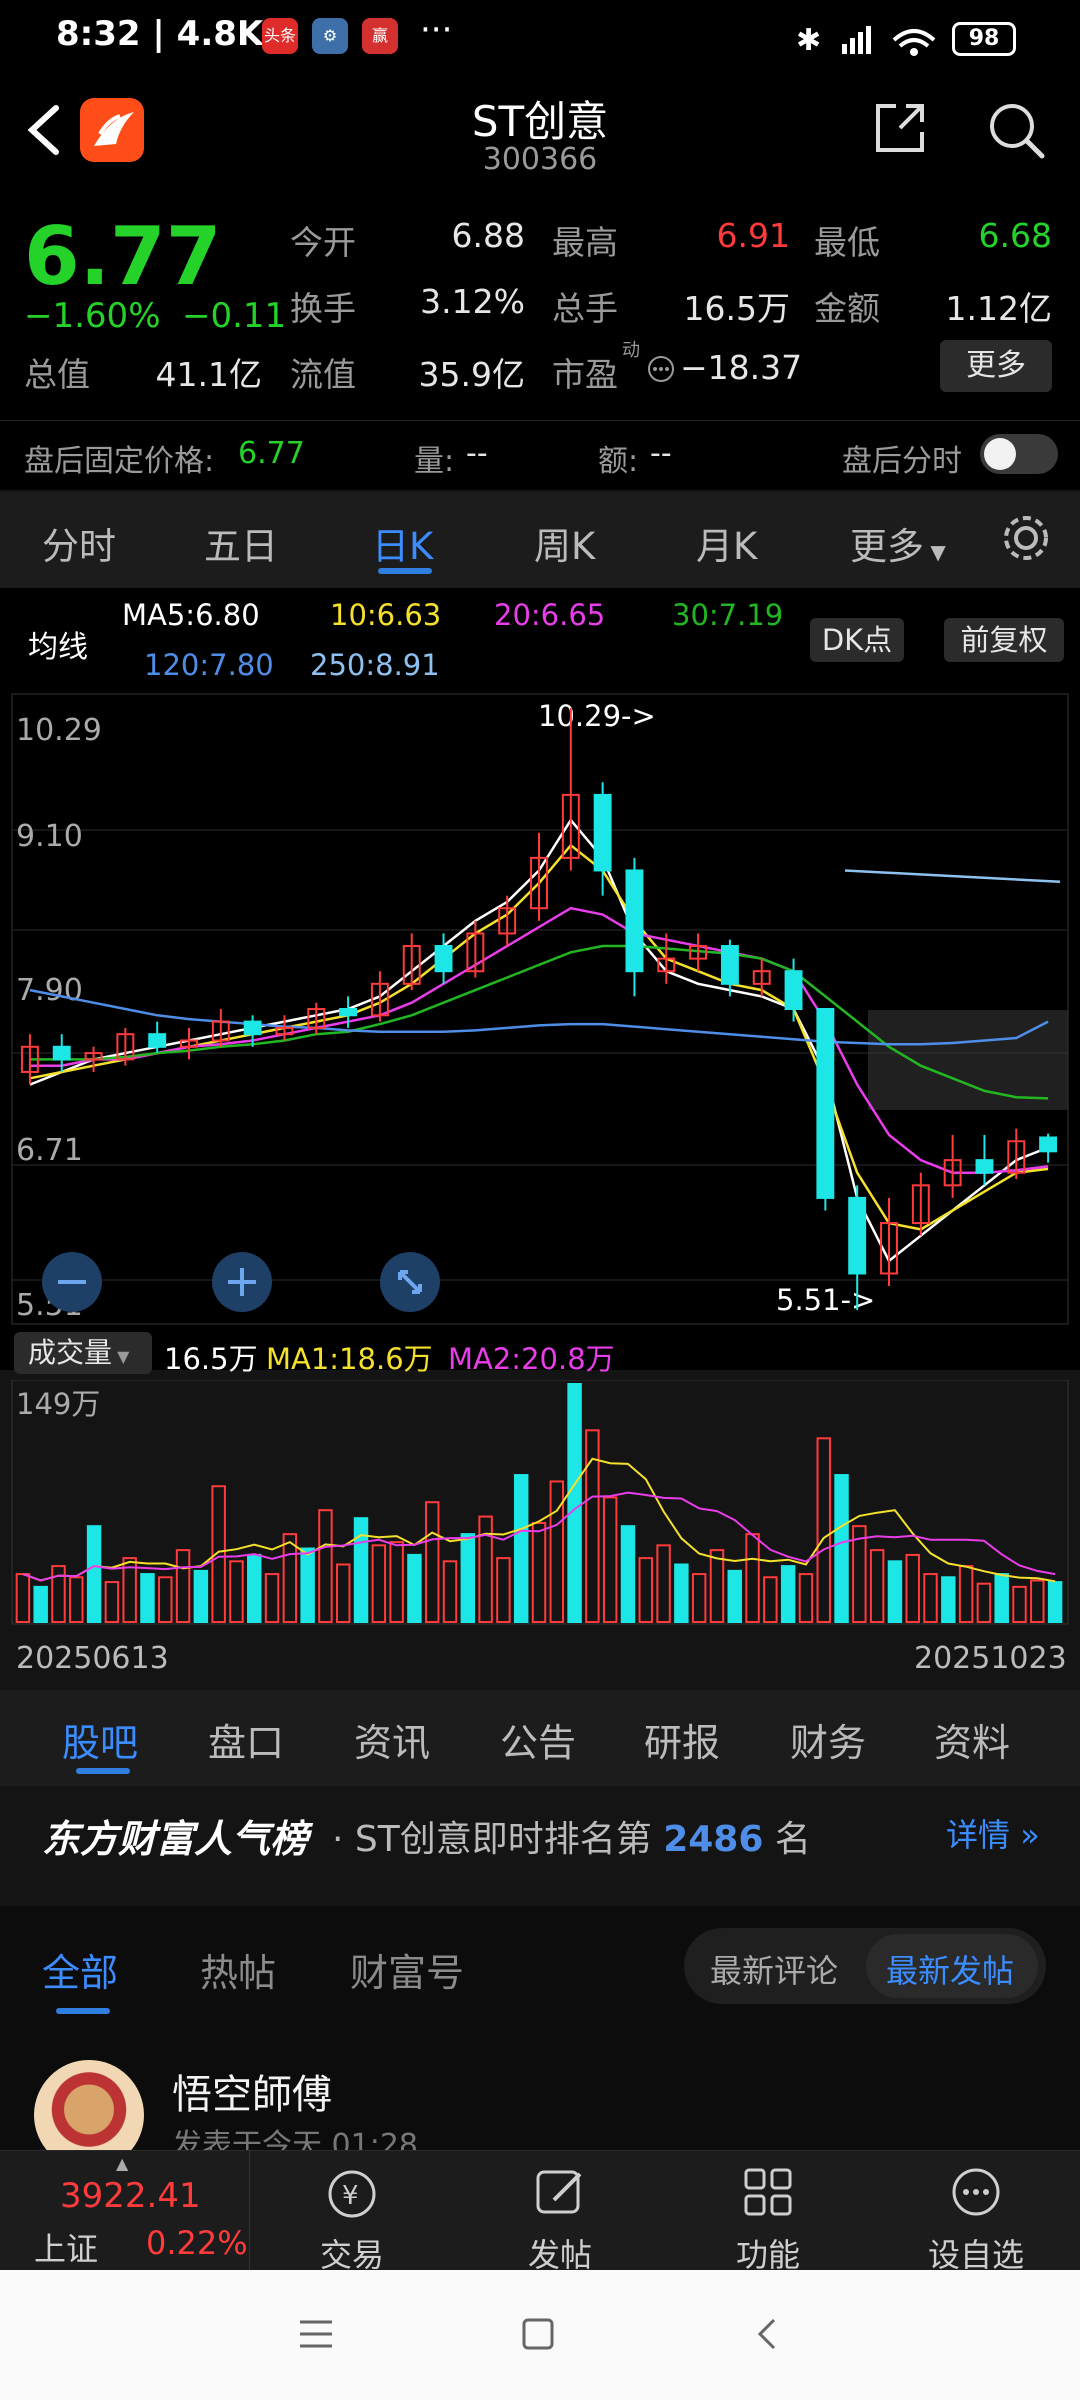 The width and height of the screenshot is (1080, 2400). I want to click on post-button: 发帖, so click(560, 2212).